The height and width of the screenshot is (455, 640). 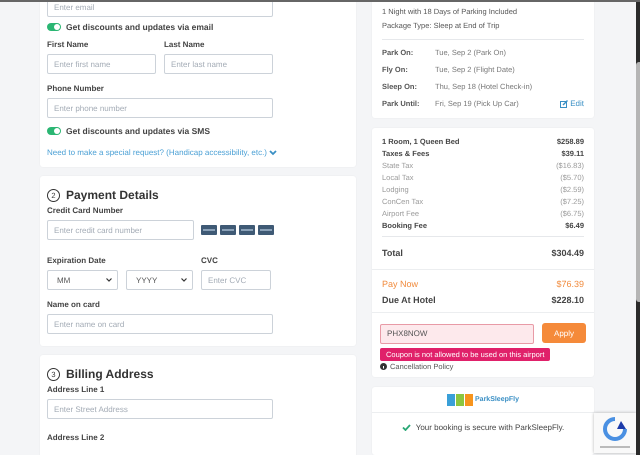 What do you see at coordinates (138, 131) in the screenshot?
I see `toggle-label: Get discounts and updates via SMS` at bounding box center [138, 131].